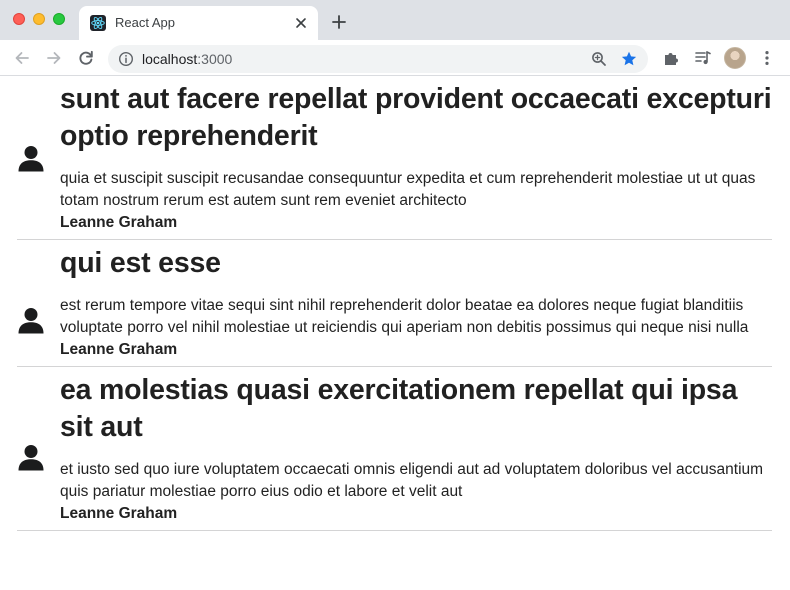 The height and width of the screenshot is (590, 790). I want to click on fullscreen-window-button, so click(59, 19).